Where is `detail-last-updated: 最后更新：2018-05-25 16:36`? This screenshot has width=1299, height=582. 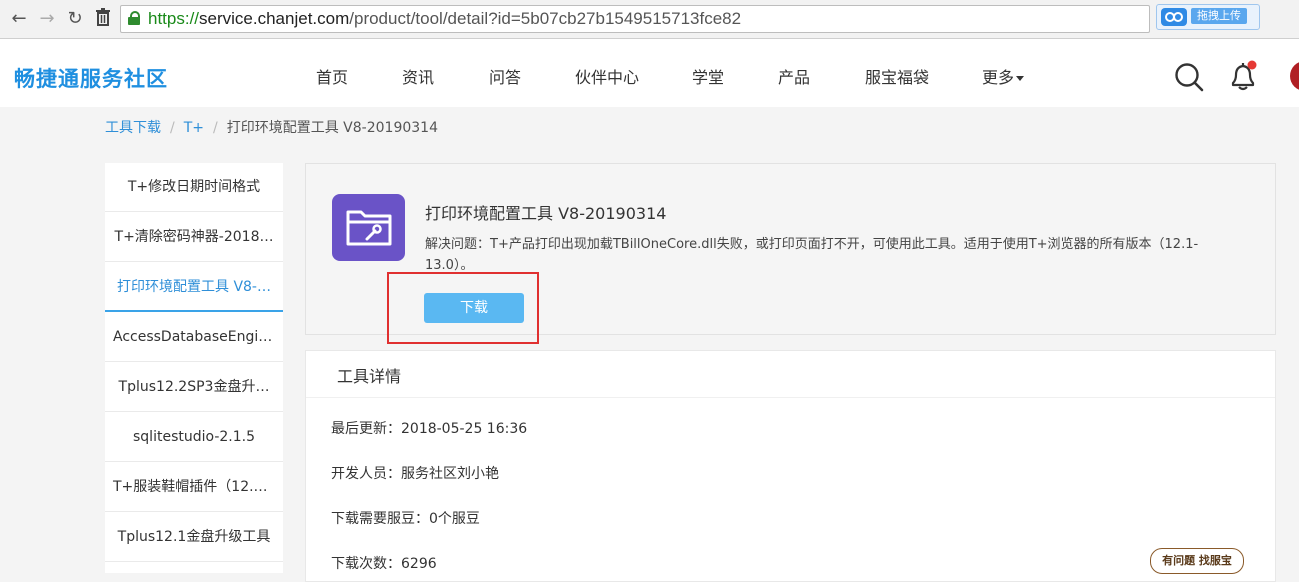 detail-last-updated: 最后更新：2018-05-25 16:36 is located at coordinates (429, 429).